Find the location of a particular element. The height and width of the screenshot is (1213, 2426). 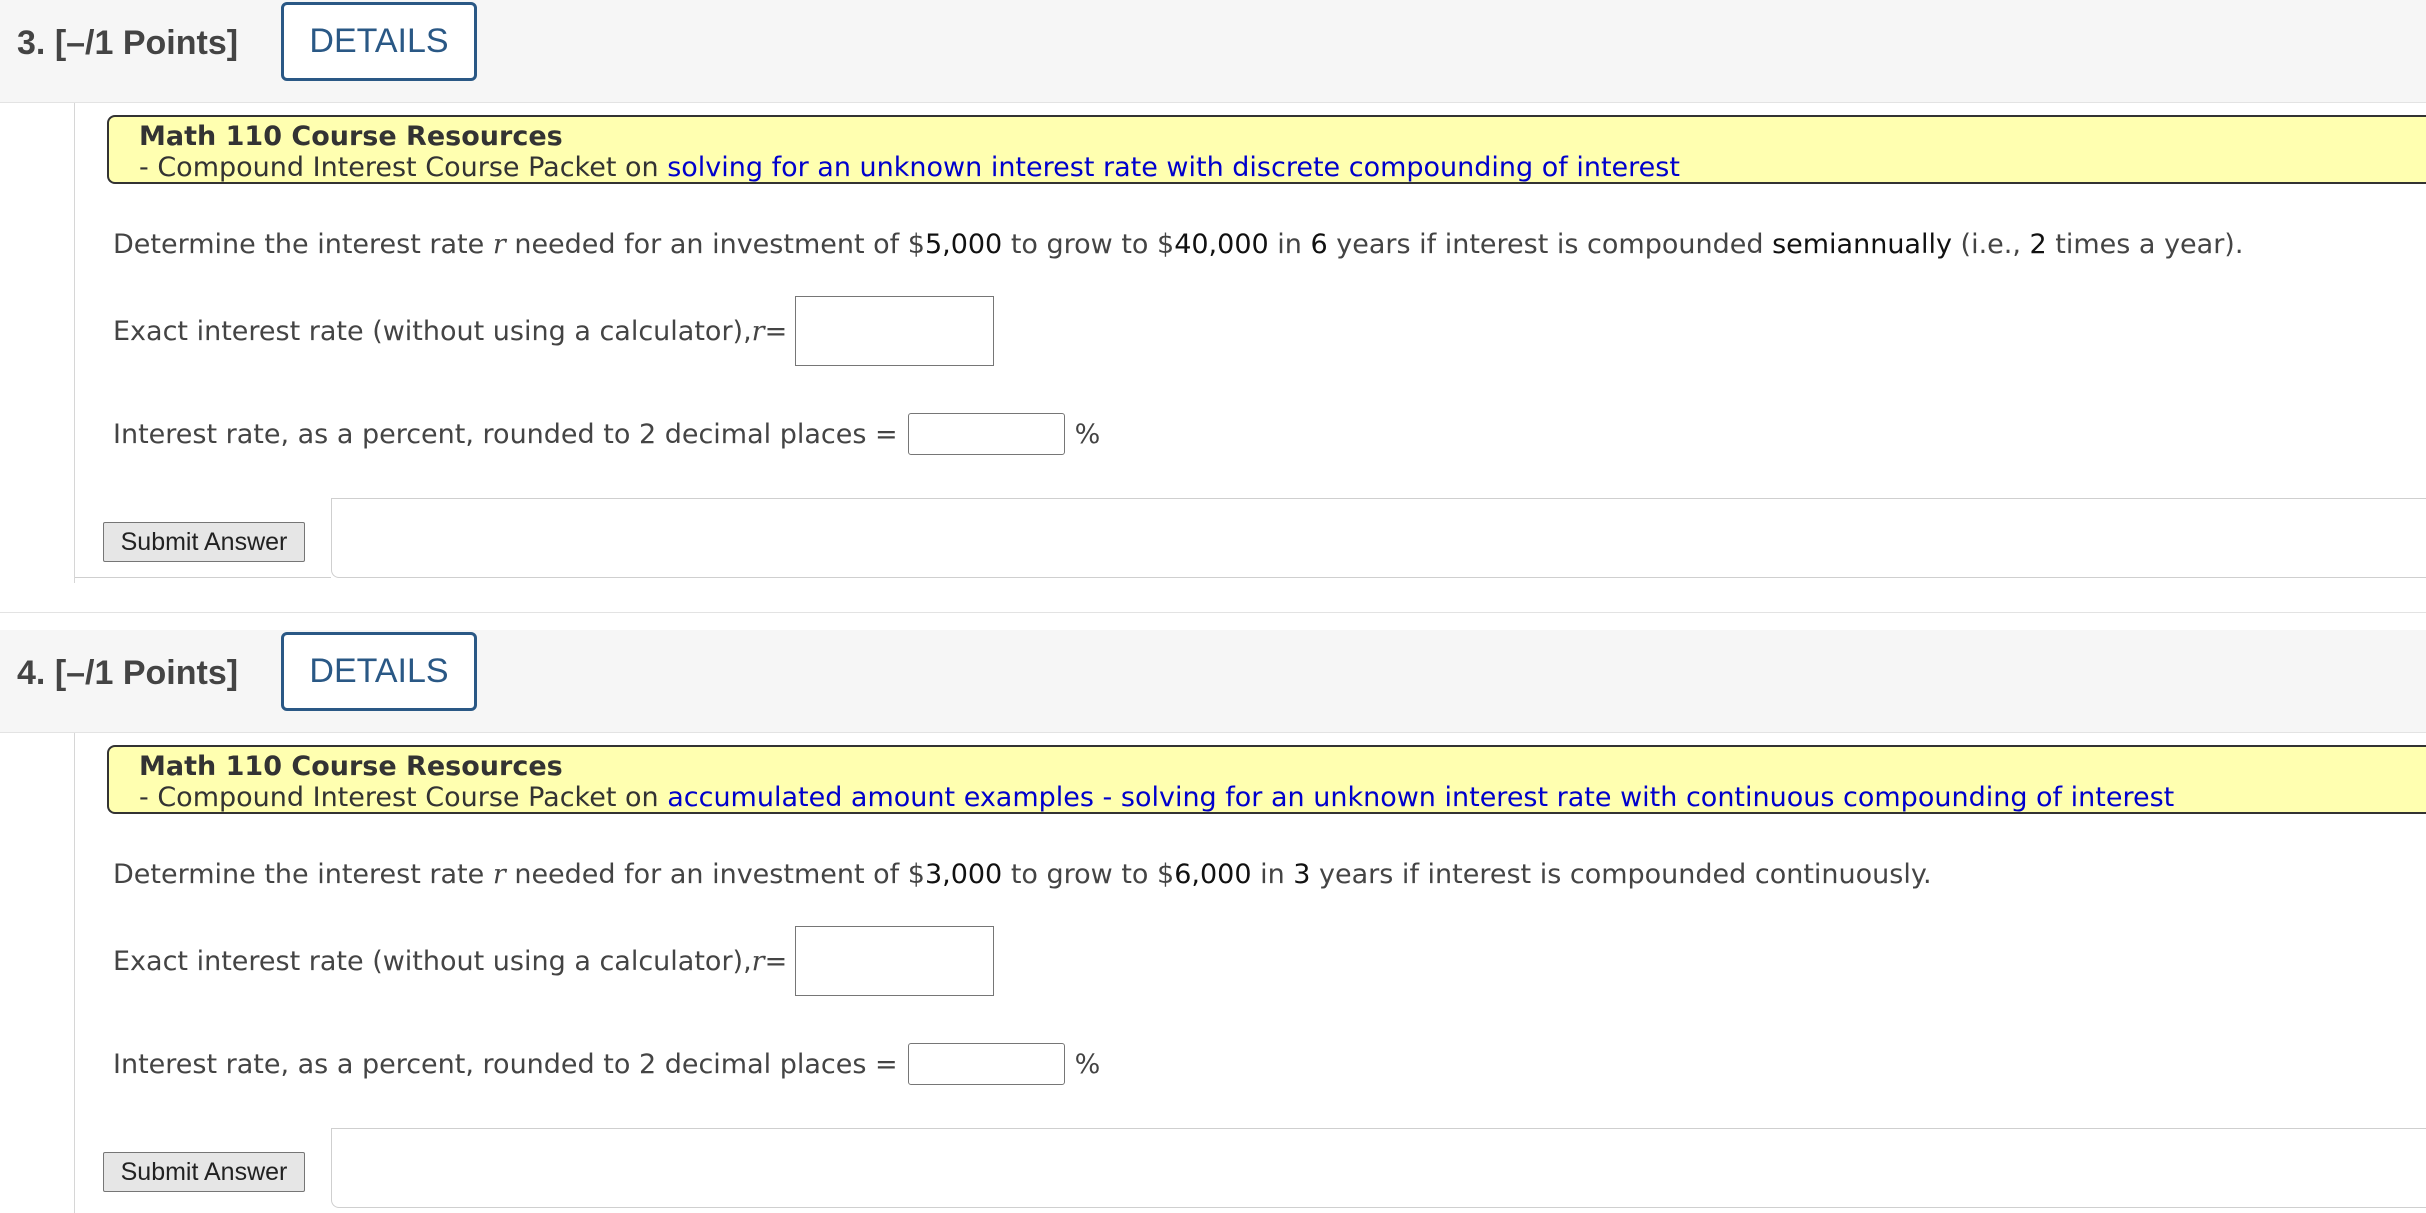

prompt-principal: 3,000 is located at coordinates (963, 874).